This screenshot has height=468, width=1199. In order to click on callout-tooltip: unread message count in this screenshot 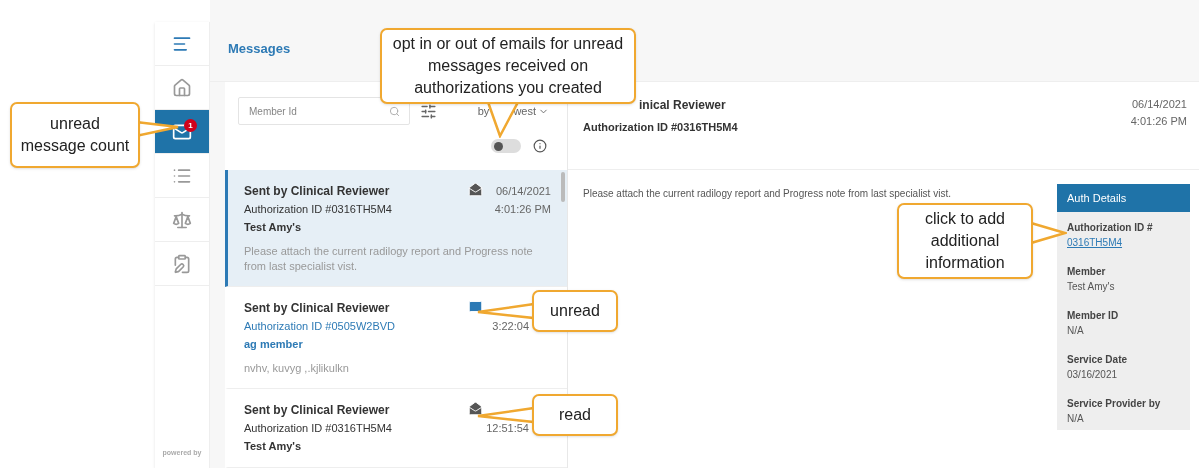, I will do `click(75, 135)`.